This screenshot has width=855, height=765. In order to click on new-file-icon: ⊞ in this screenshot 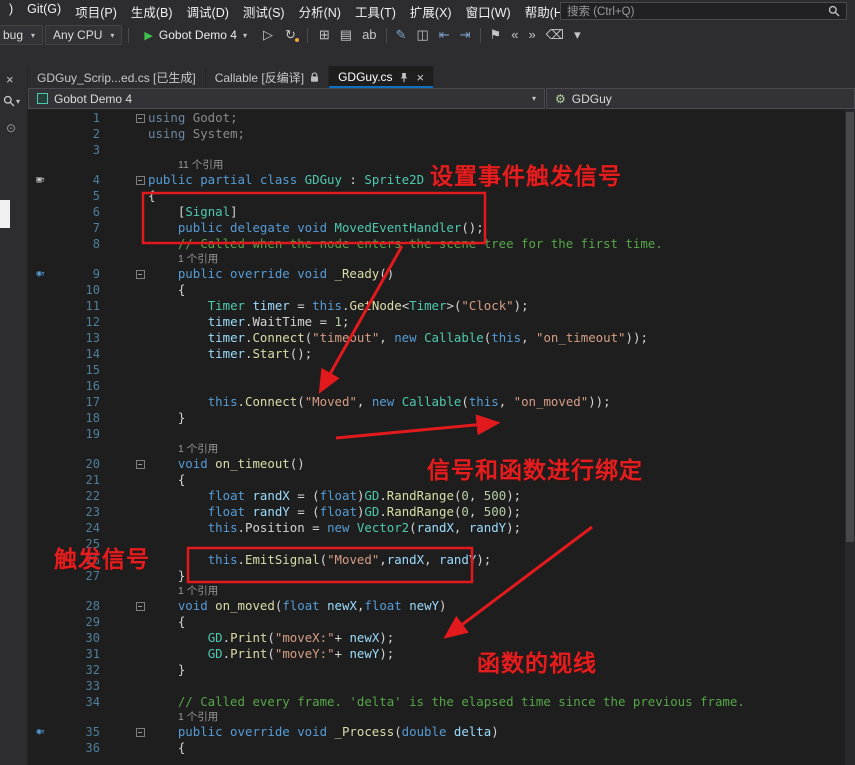, I will do `click(324, 35)`.